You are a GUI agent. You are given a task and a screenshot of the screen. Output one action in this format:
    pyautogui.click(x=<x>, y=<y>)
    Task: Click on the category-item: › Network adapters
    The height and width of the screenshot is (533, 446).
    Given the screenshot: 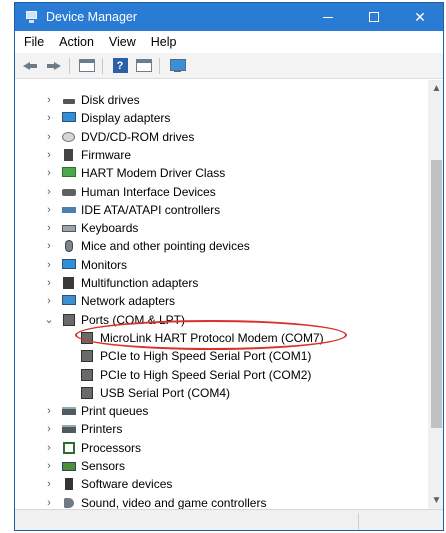 What is the action you would take?
    pyautogui.click(x=221, y=301)
    